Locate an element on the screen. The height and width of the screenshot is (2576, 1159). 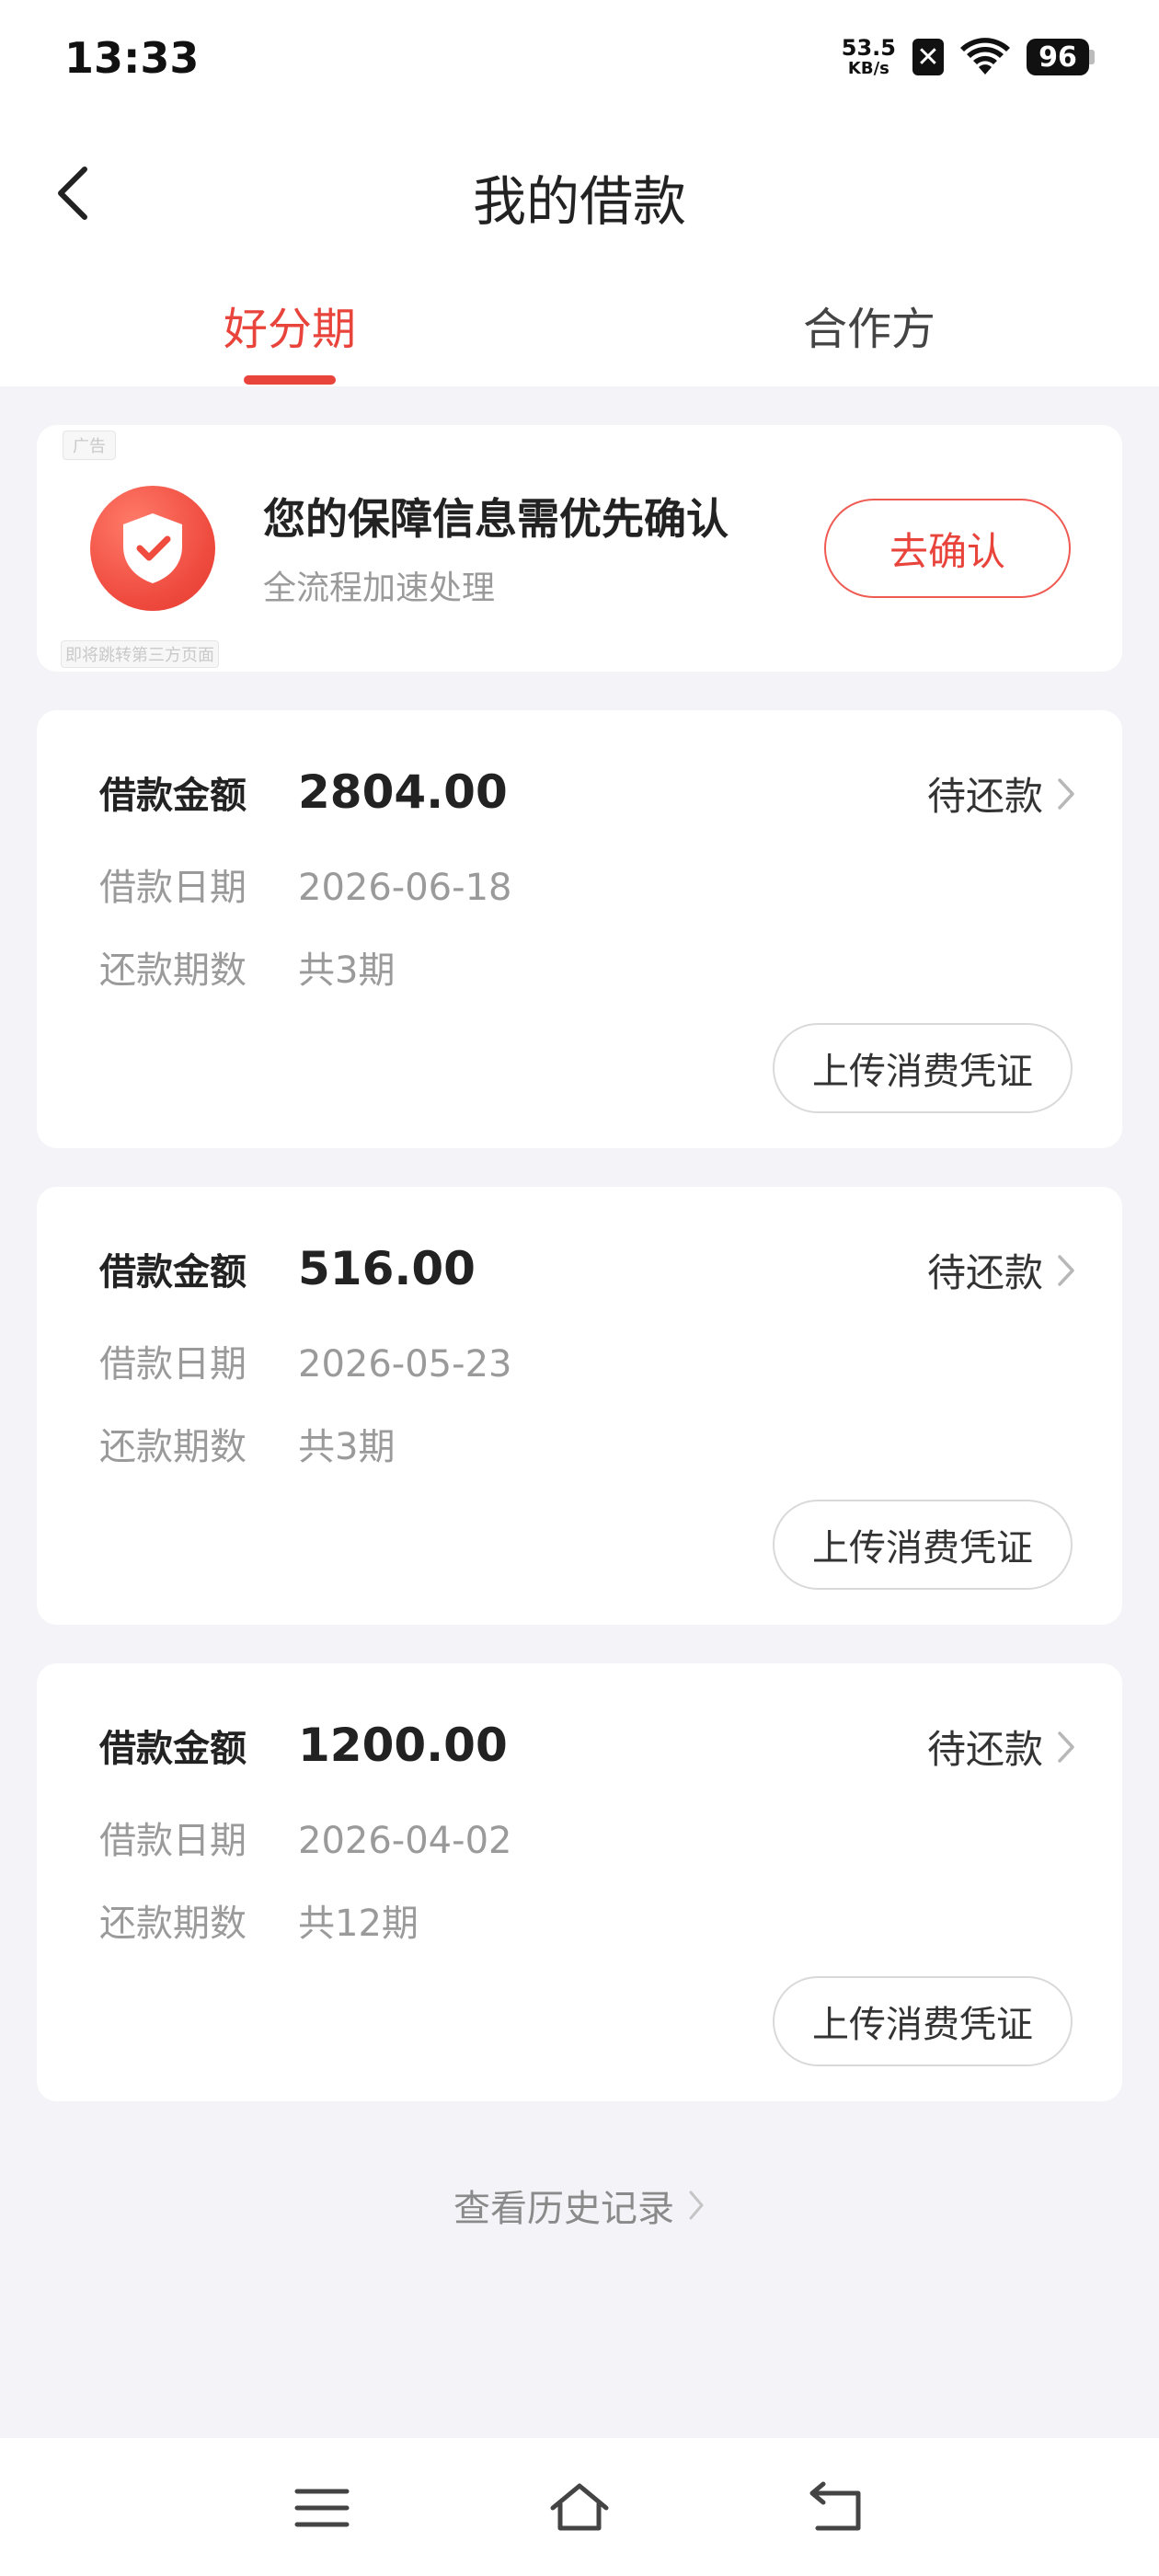
status-icons: 53.5 KB/s ✕ 96 is located at coordinates (968, 57).